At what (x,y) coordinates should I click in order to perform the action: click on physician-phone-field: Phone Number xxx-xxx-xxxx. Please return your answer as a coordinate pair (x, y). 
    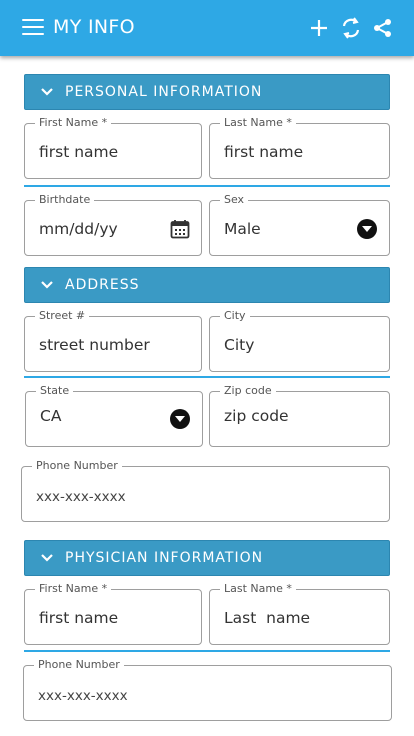
    Looking at the image, I should click on (207, 689).